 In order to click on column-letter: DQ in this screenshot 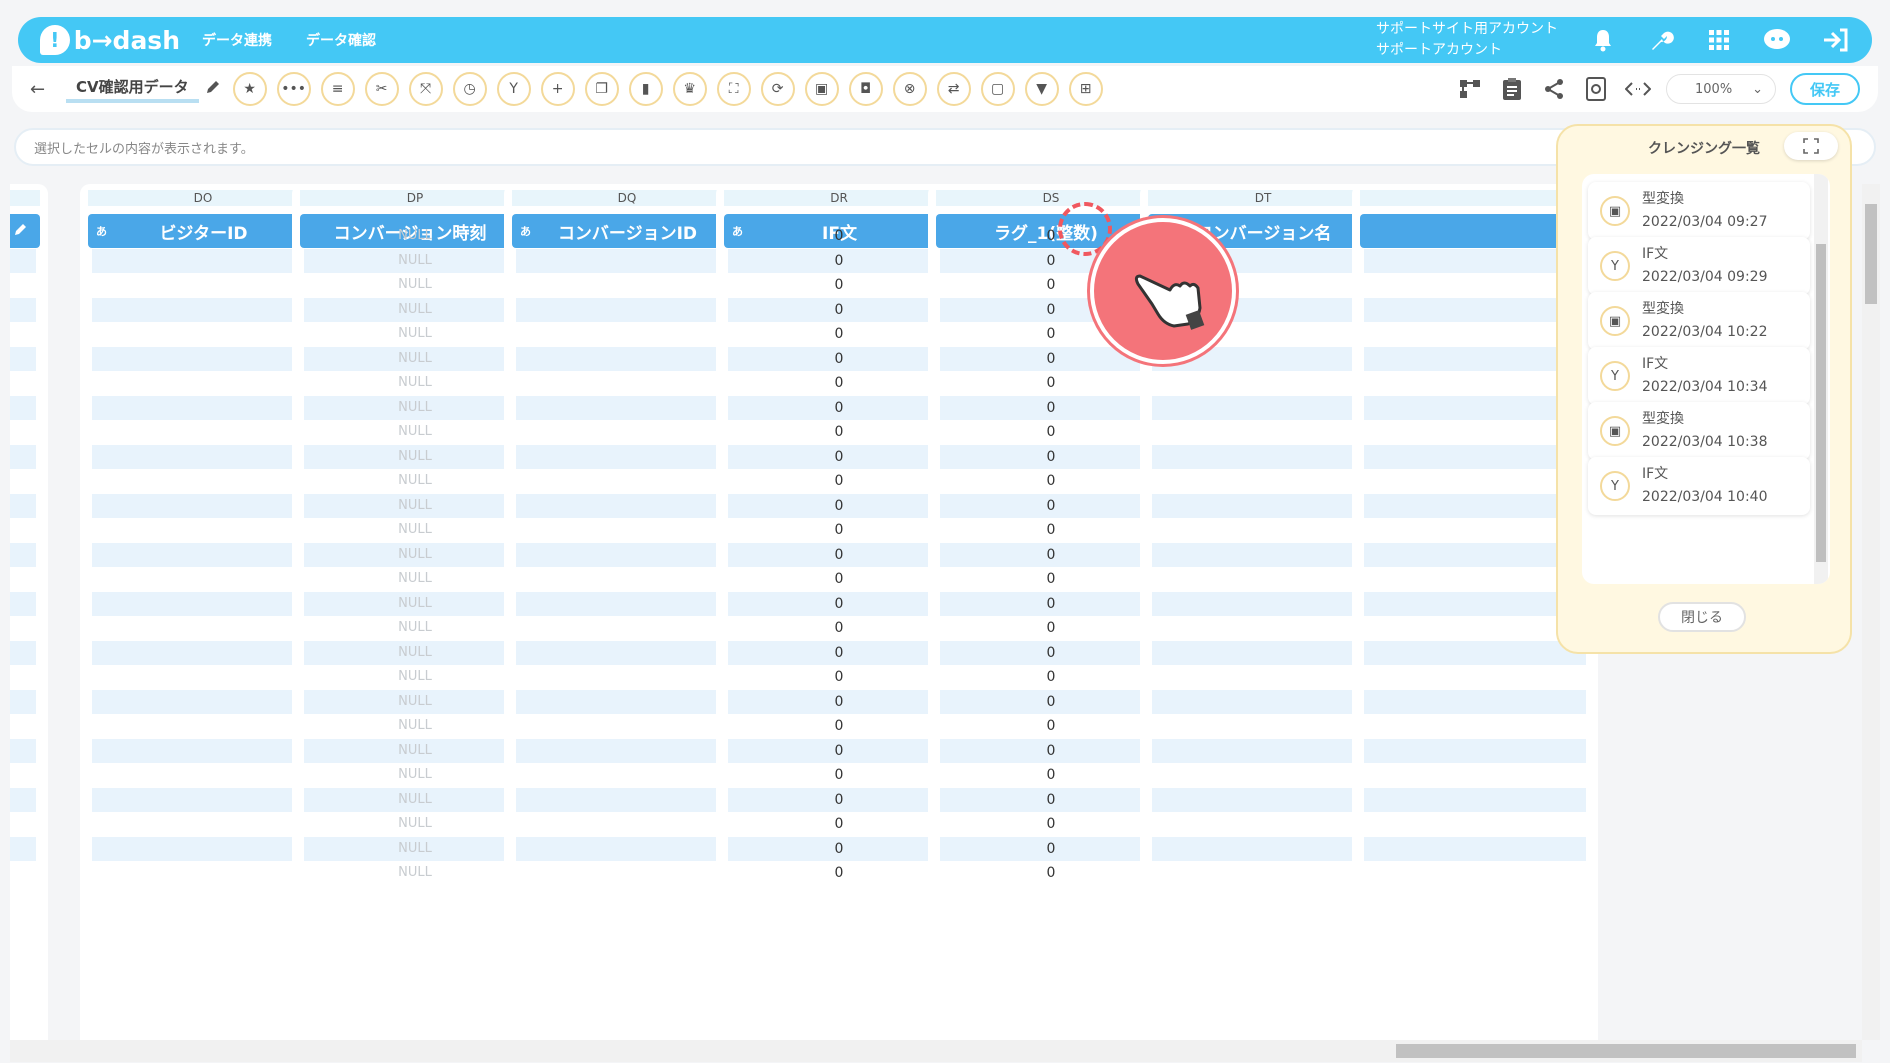, I will do `click(627, 198)`.